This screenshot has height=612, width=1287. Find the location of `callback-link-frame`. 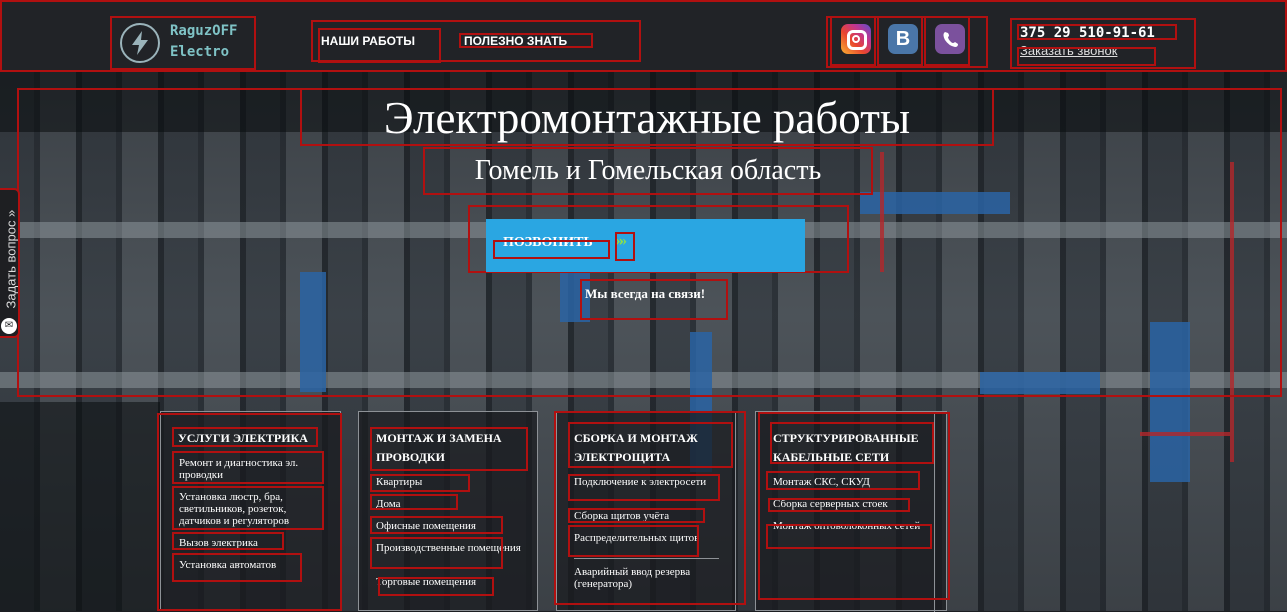

callback-link-frame is located at coordinates (1086, 56).